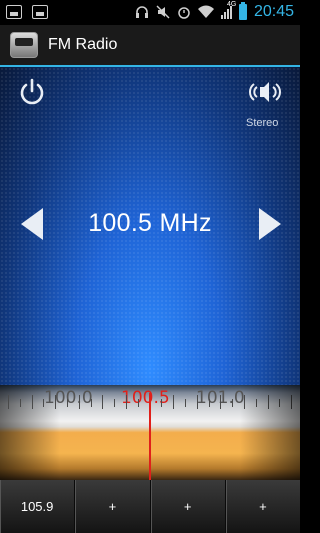 The height and width of the screenshot is (533, 320). I want to click on right-arrow-icon, so click(270, 224).